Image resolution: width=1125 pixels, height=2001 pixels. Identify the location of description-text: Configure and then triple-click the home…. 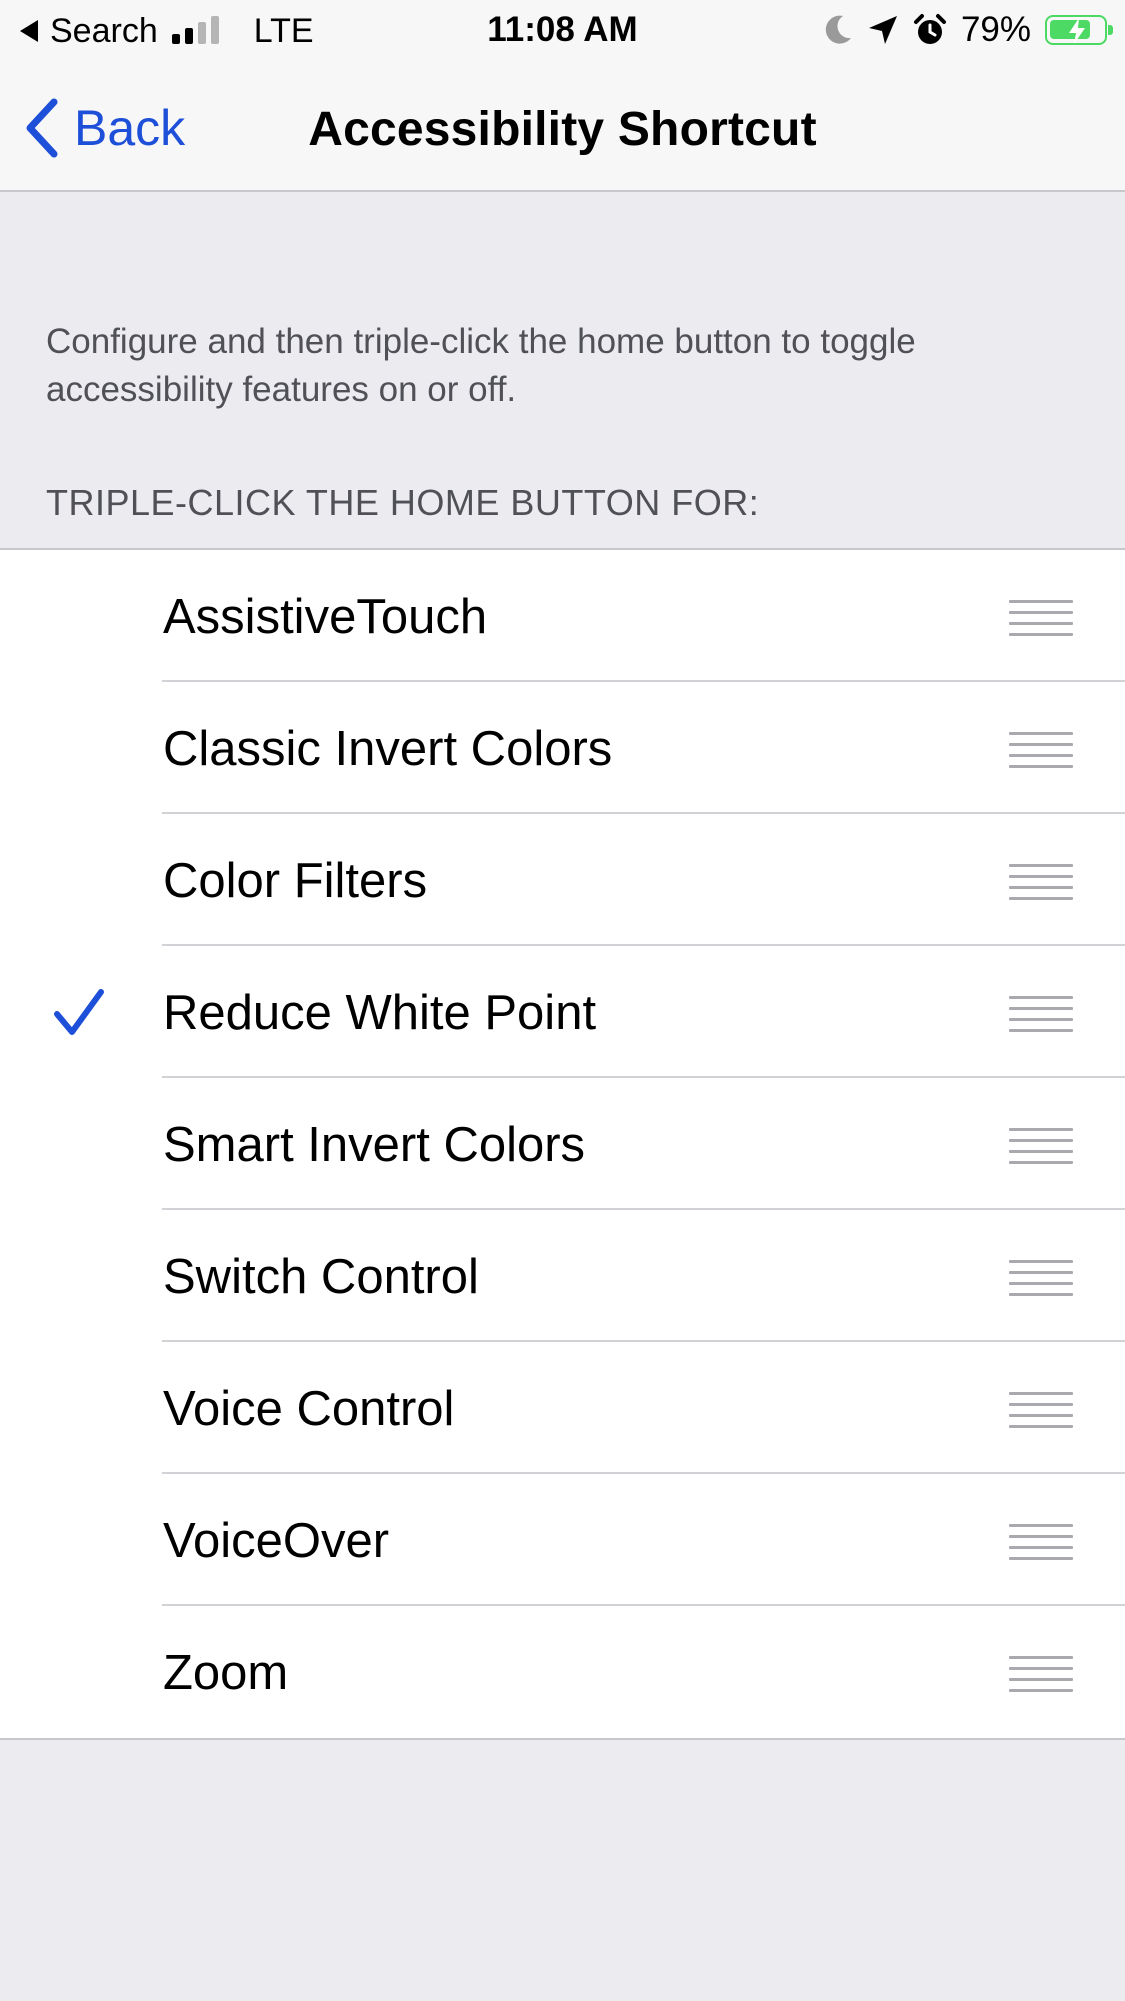
(481, 365).